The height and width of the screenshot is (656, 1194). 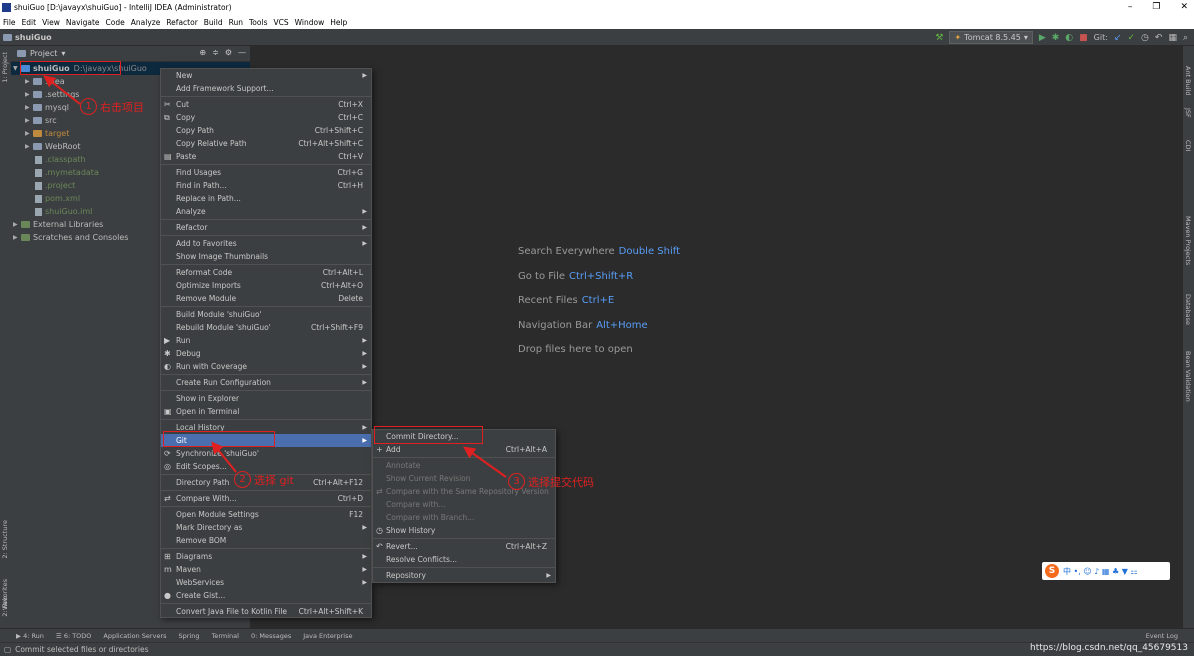 What do you see at coordinates (266, 453) in the screenshot?
I see `menu-item-synchronize-shuiguo: ⟳ Synchronize 'shuiGuo'` at bounding box center [266, 453].